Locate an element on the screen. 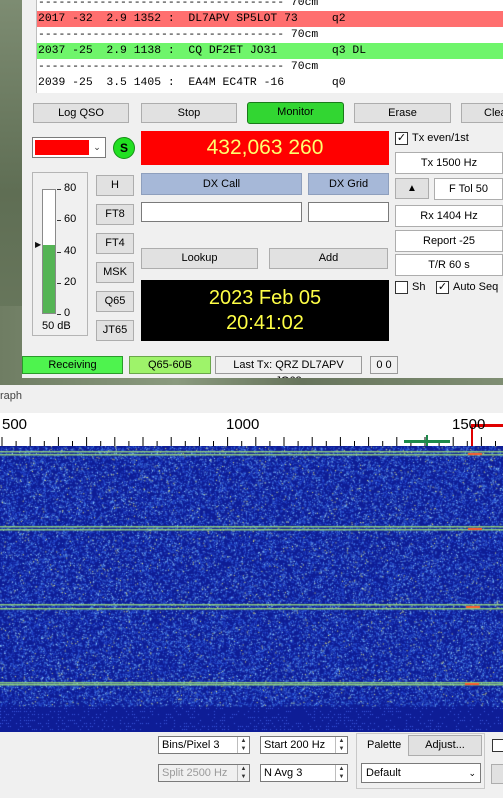  dx-call-input is located at coordinates (221, 212).